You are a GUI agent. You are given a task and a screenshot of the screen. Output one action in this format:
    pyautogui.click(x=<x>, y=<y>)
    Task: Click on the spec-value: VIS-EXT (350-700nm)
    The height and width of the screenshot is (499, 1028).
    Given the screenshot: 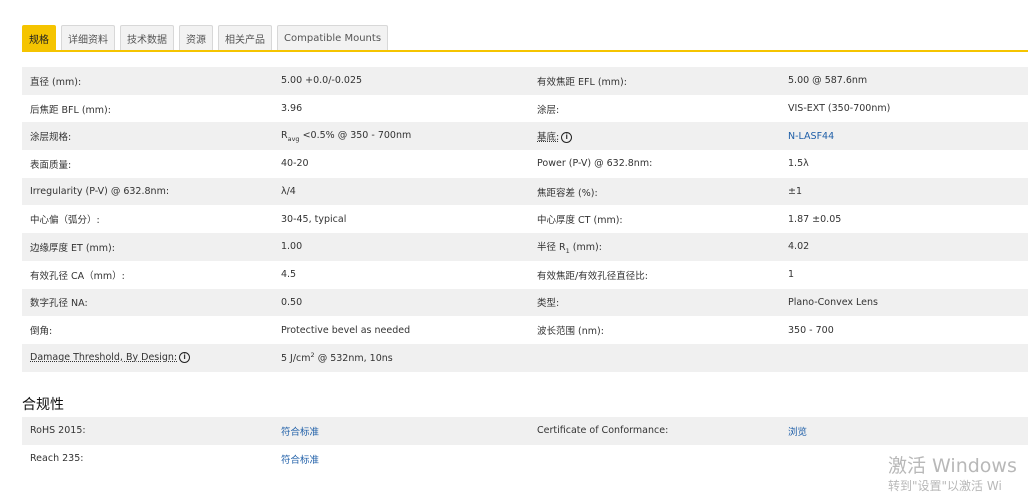 What is the action you would take?
    pyautogui.click(x=904, y=108)
    